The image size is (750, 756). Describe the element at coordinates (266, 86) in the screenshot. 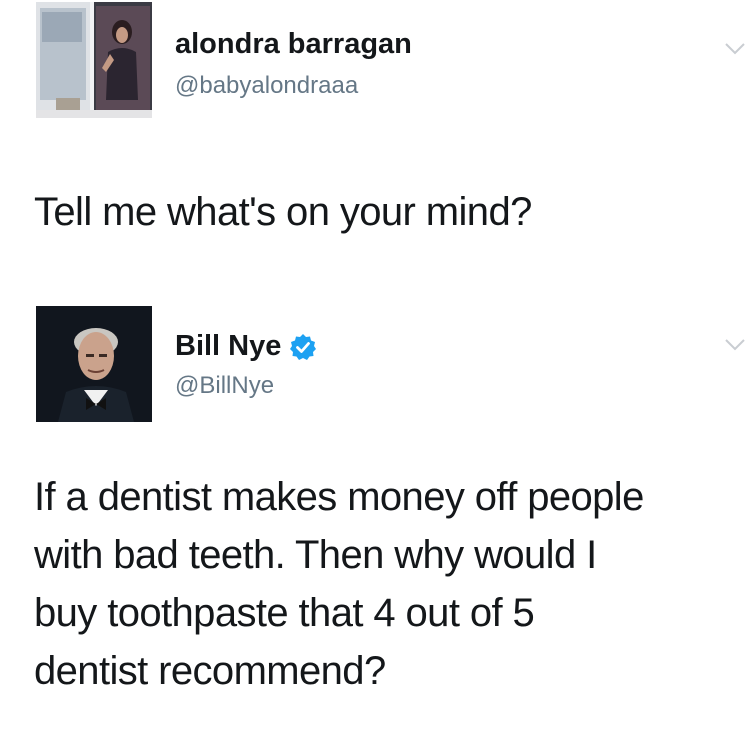

I see `user-handle: @babyalondraaa` at that location.